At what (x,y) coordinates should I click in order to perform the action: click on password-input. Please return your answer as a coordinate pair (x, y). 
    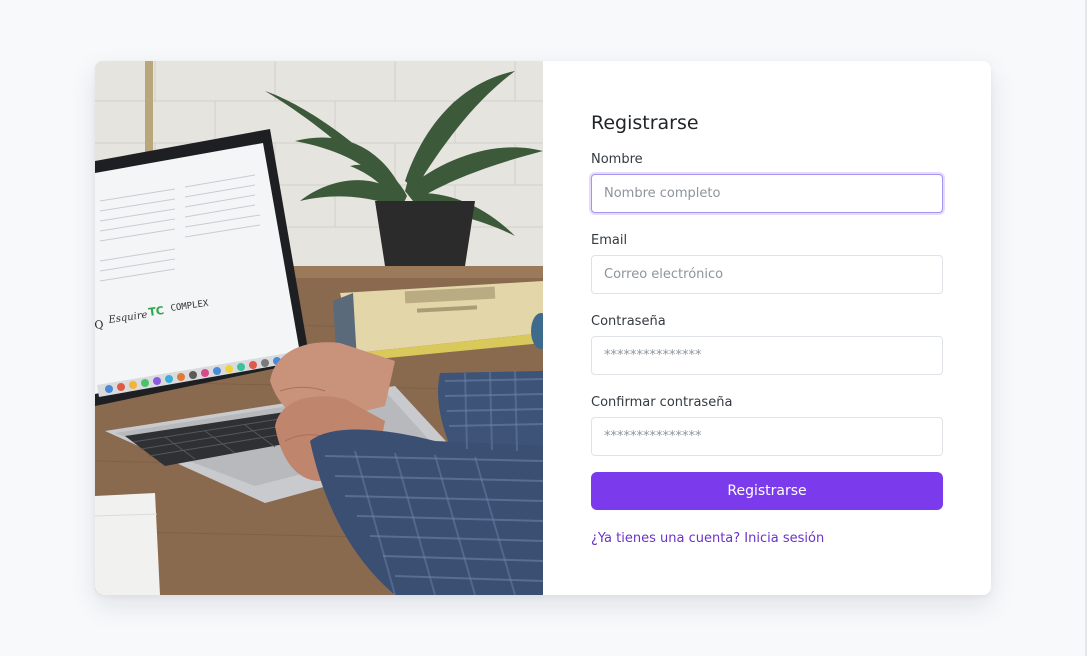
    Looking at the image, I should click on (767, 355).